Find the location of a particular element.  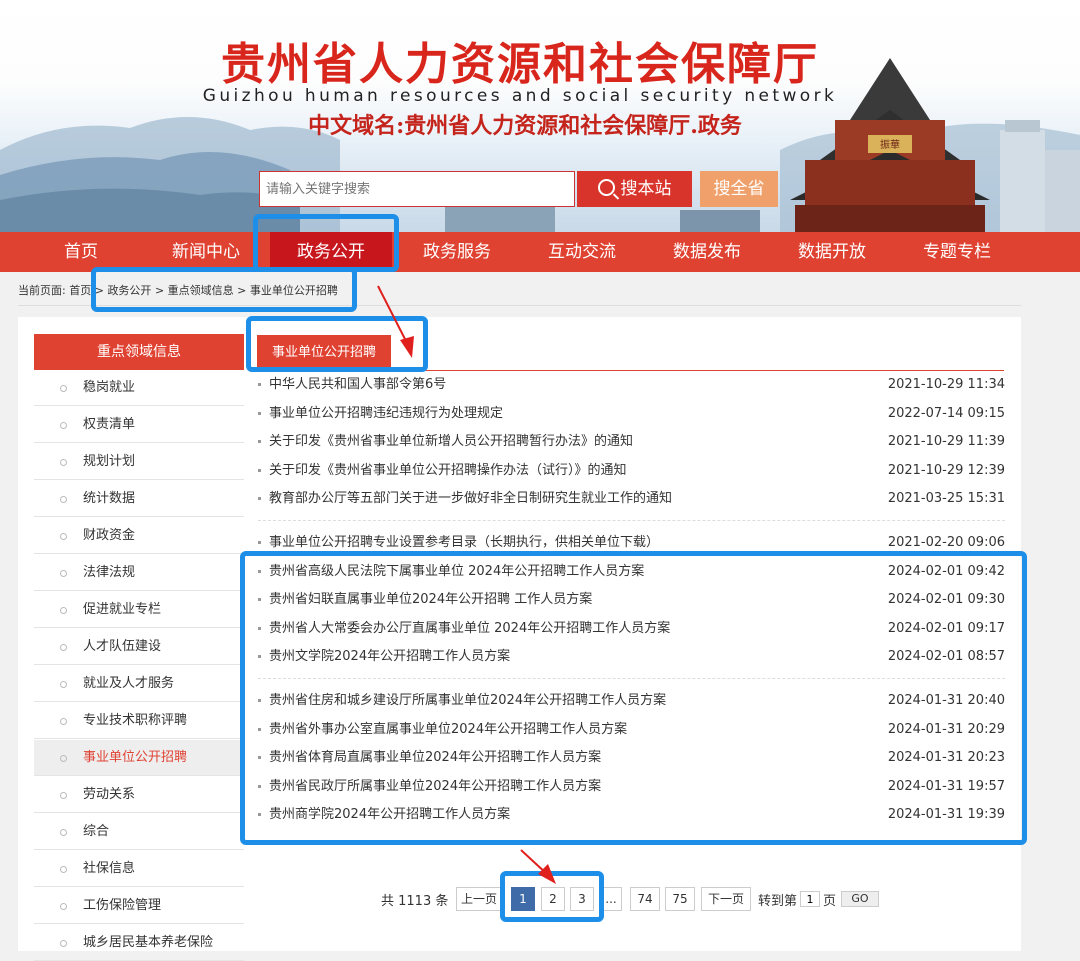

highlight-breadcrumb is located at coordinates (224, 289).